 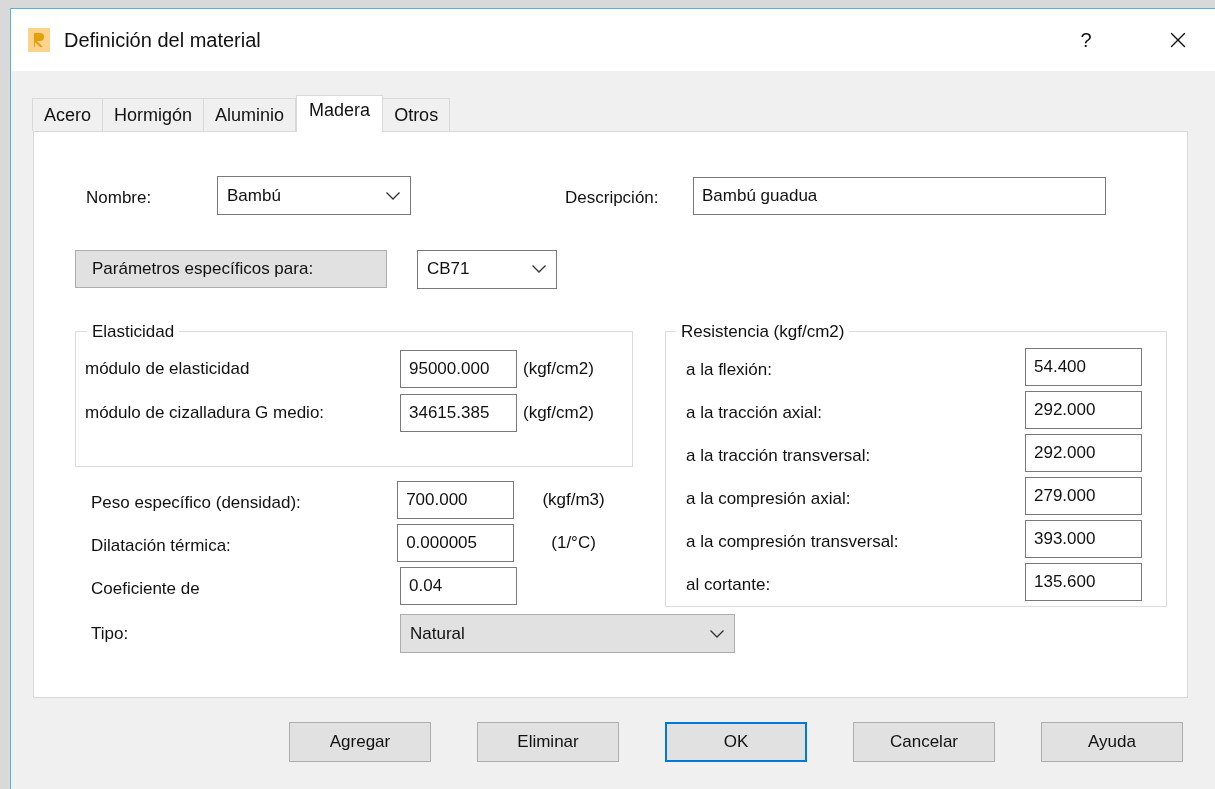 I want to click on tab: Otros, so click(x=416, y=114).